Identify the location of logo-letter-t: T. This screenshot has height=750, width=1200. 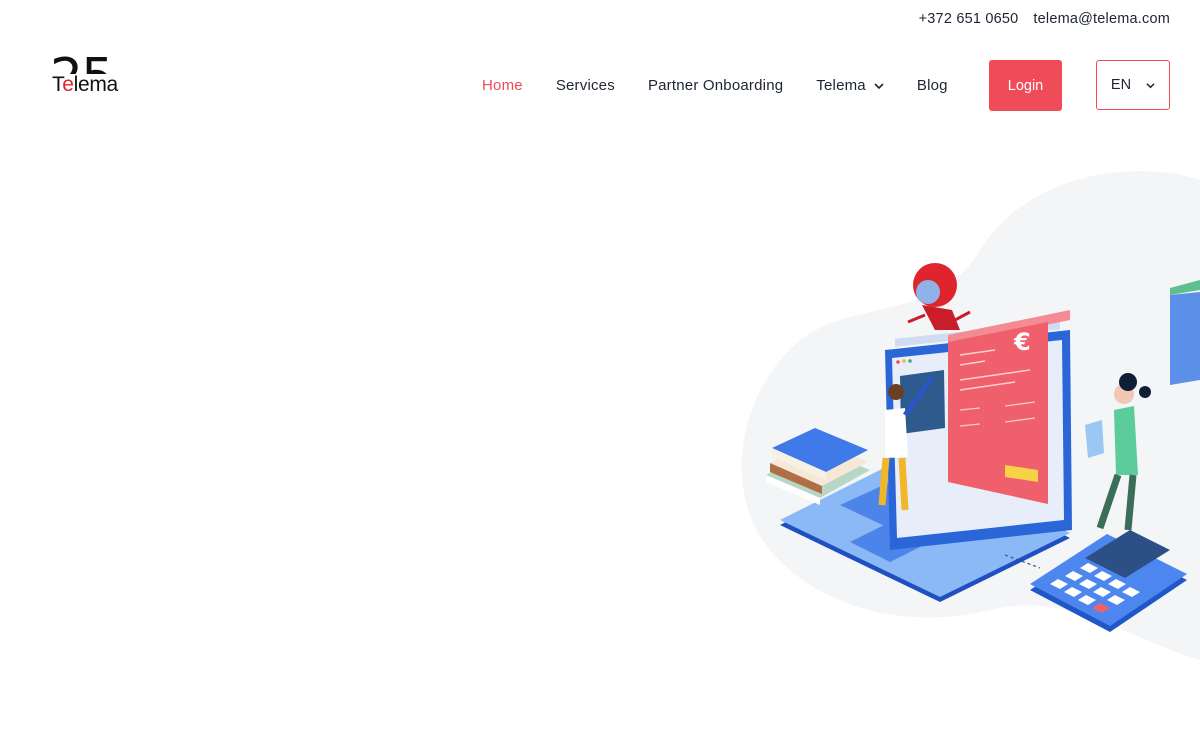
(57, 84).